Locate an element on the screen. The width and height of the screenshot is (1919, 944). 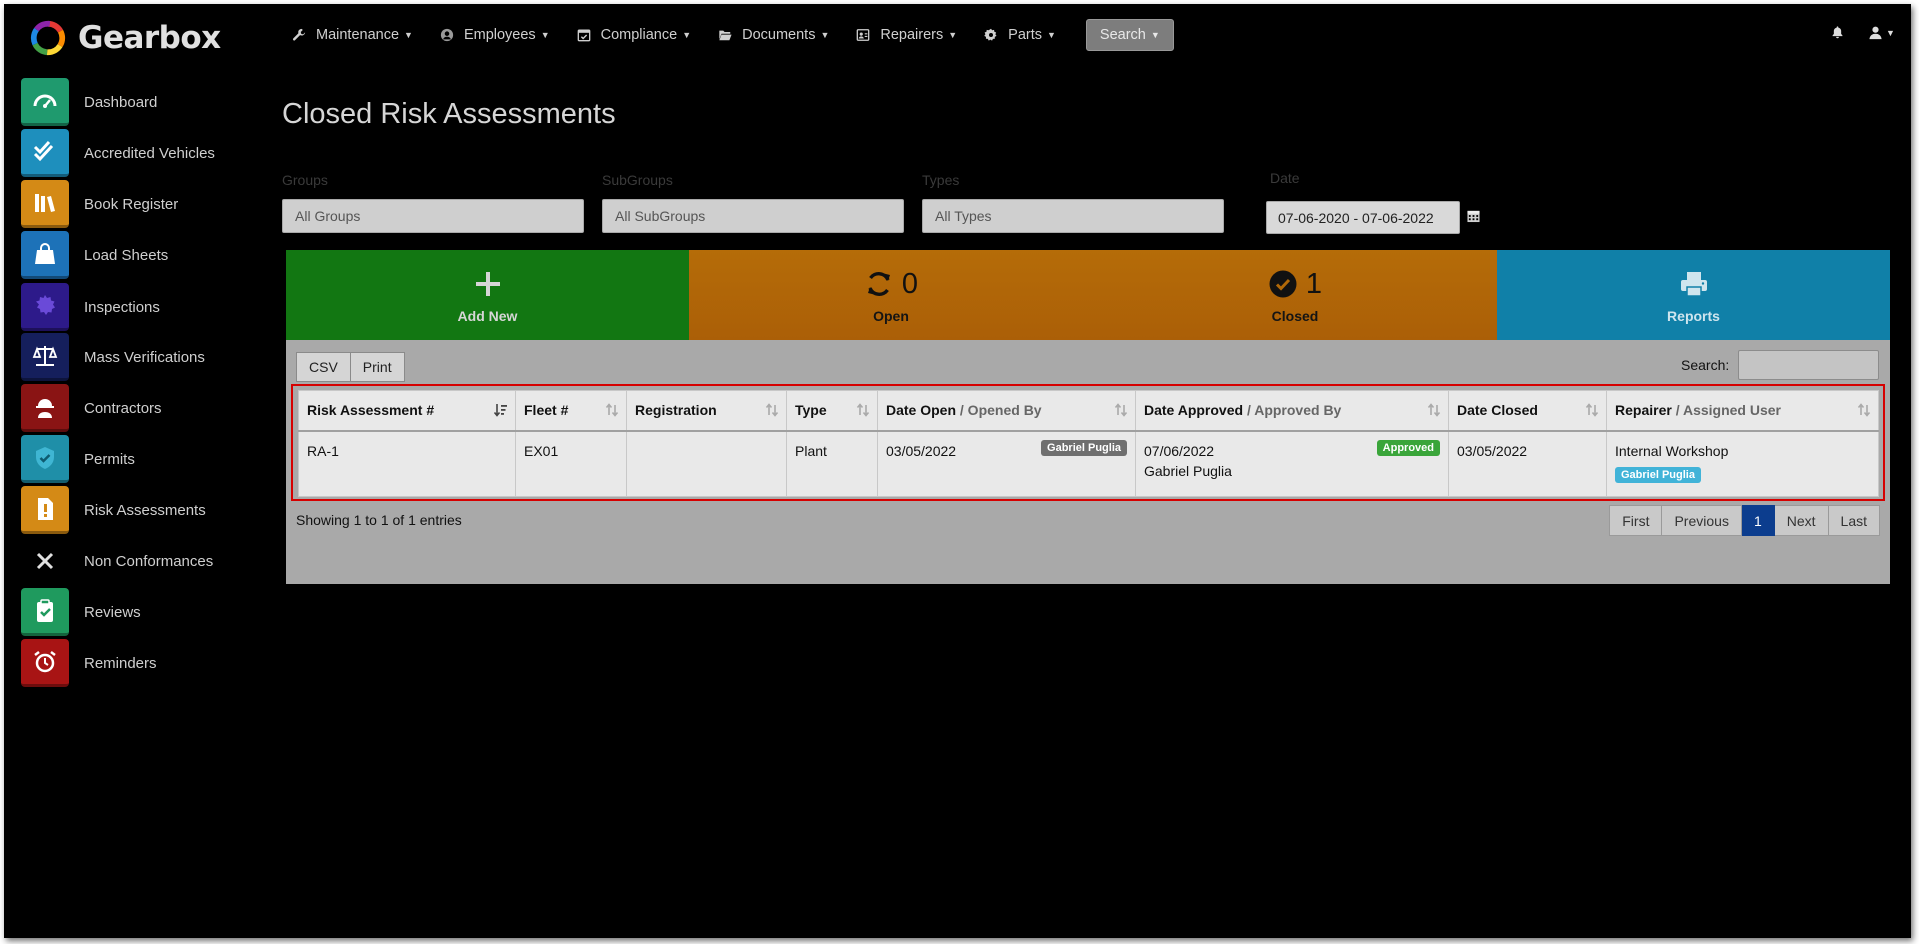
page-previous-button: Previous is located at coordinates (1702, 520).